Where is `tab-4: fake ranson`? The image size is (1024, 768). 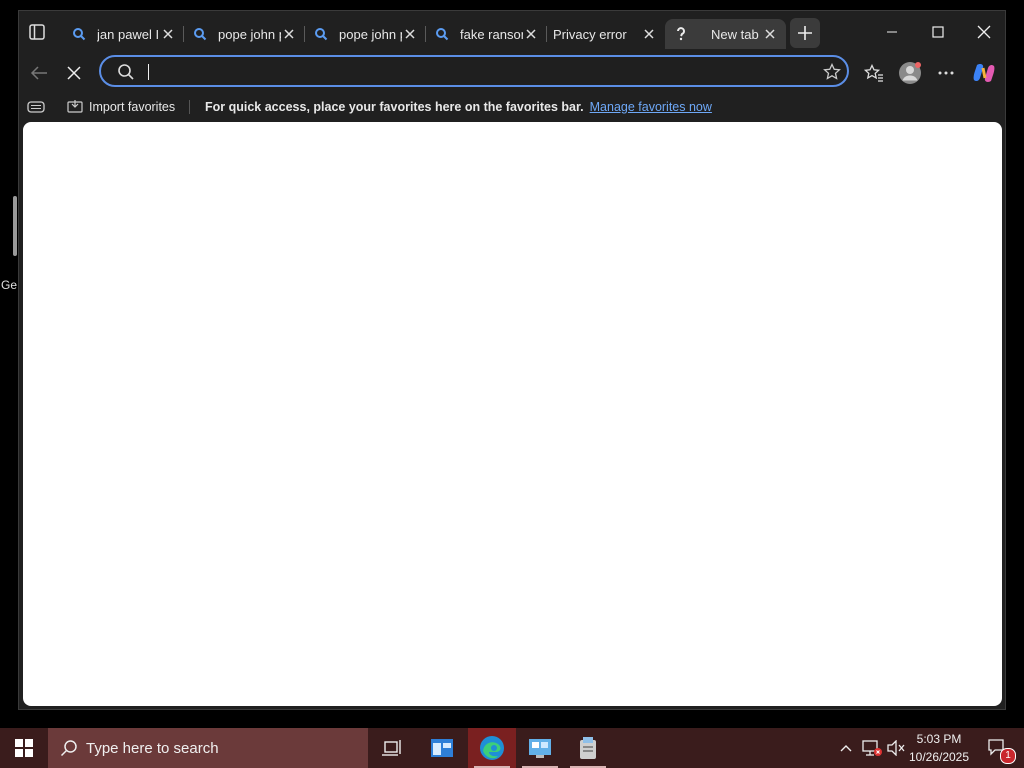 tab-4: fake ranson is located at coordinates (486, 34).